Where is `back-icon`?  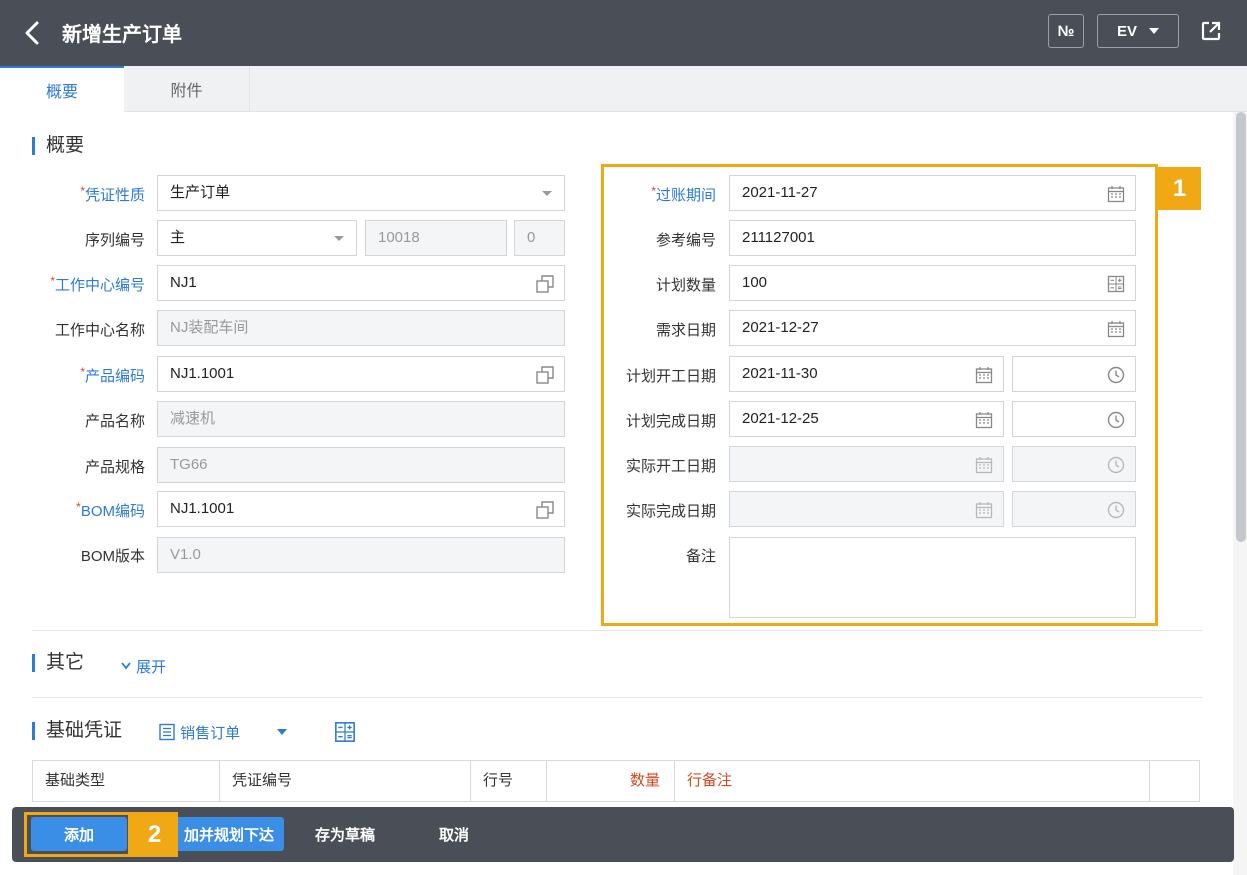 back-icon is located at coordinates (33, 33).